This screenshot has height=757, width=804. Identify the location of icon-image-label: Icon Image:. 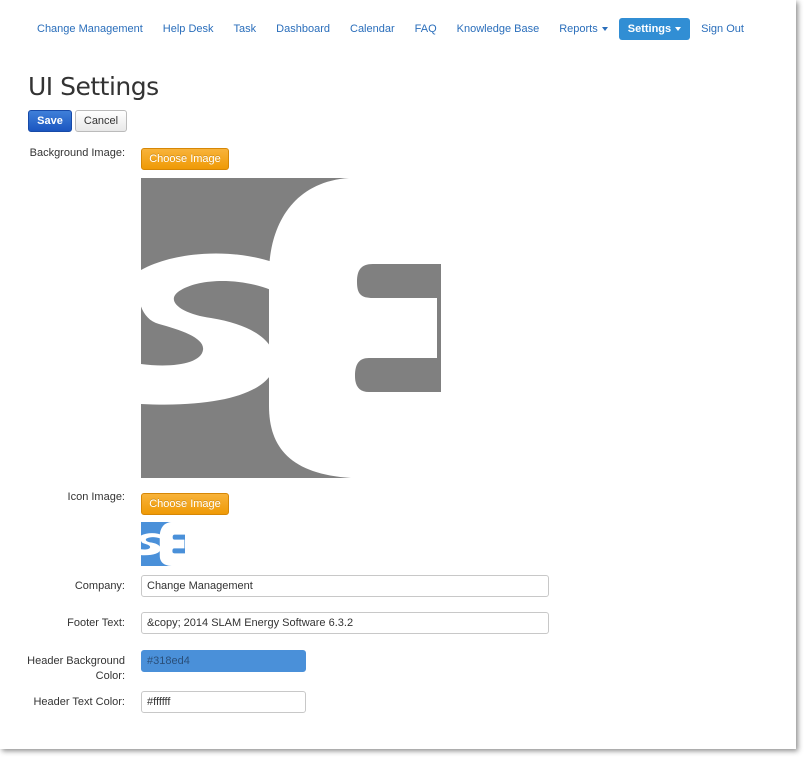
(96, 497).